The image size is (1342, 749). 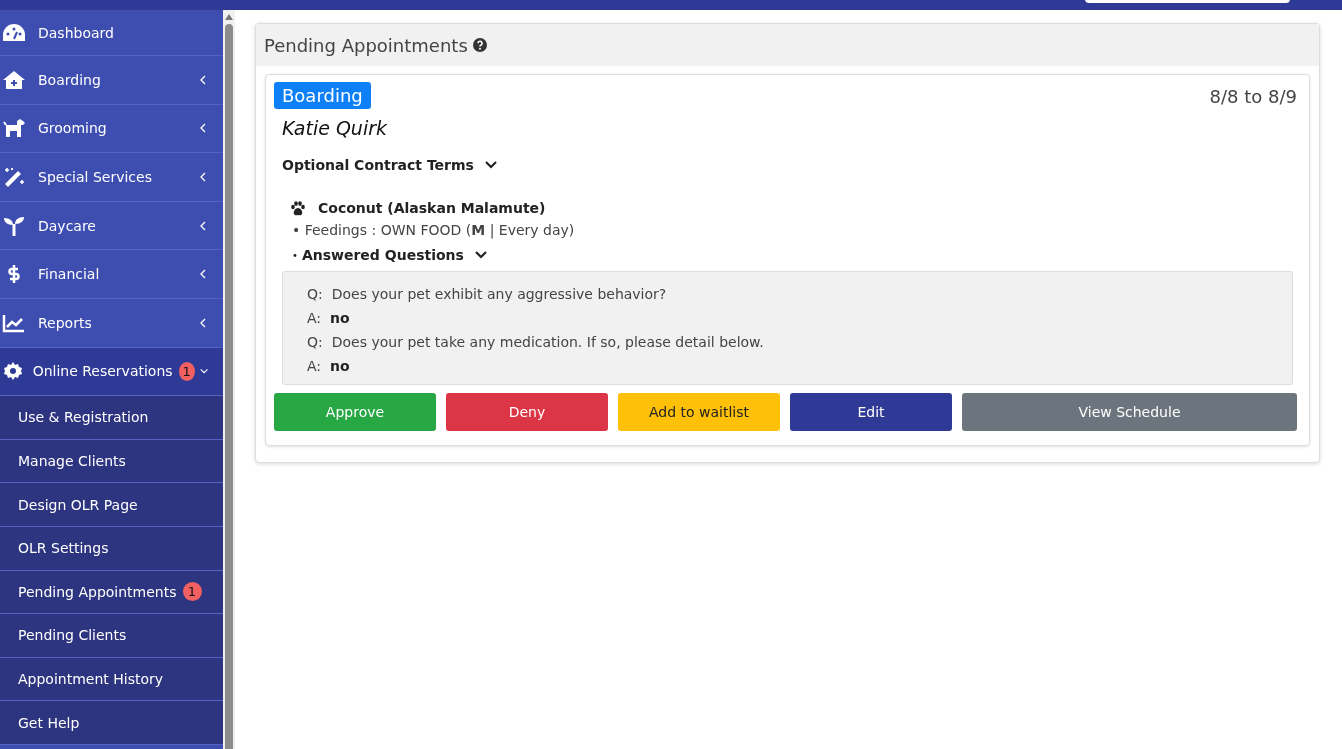 What do you see at coordinates (432, 208) in the screenshot?
I see `pet-name: Coconut (Alaskan Malamute)` at bounding box center [432, 208].